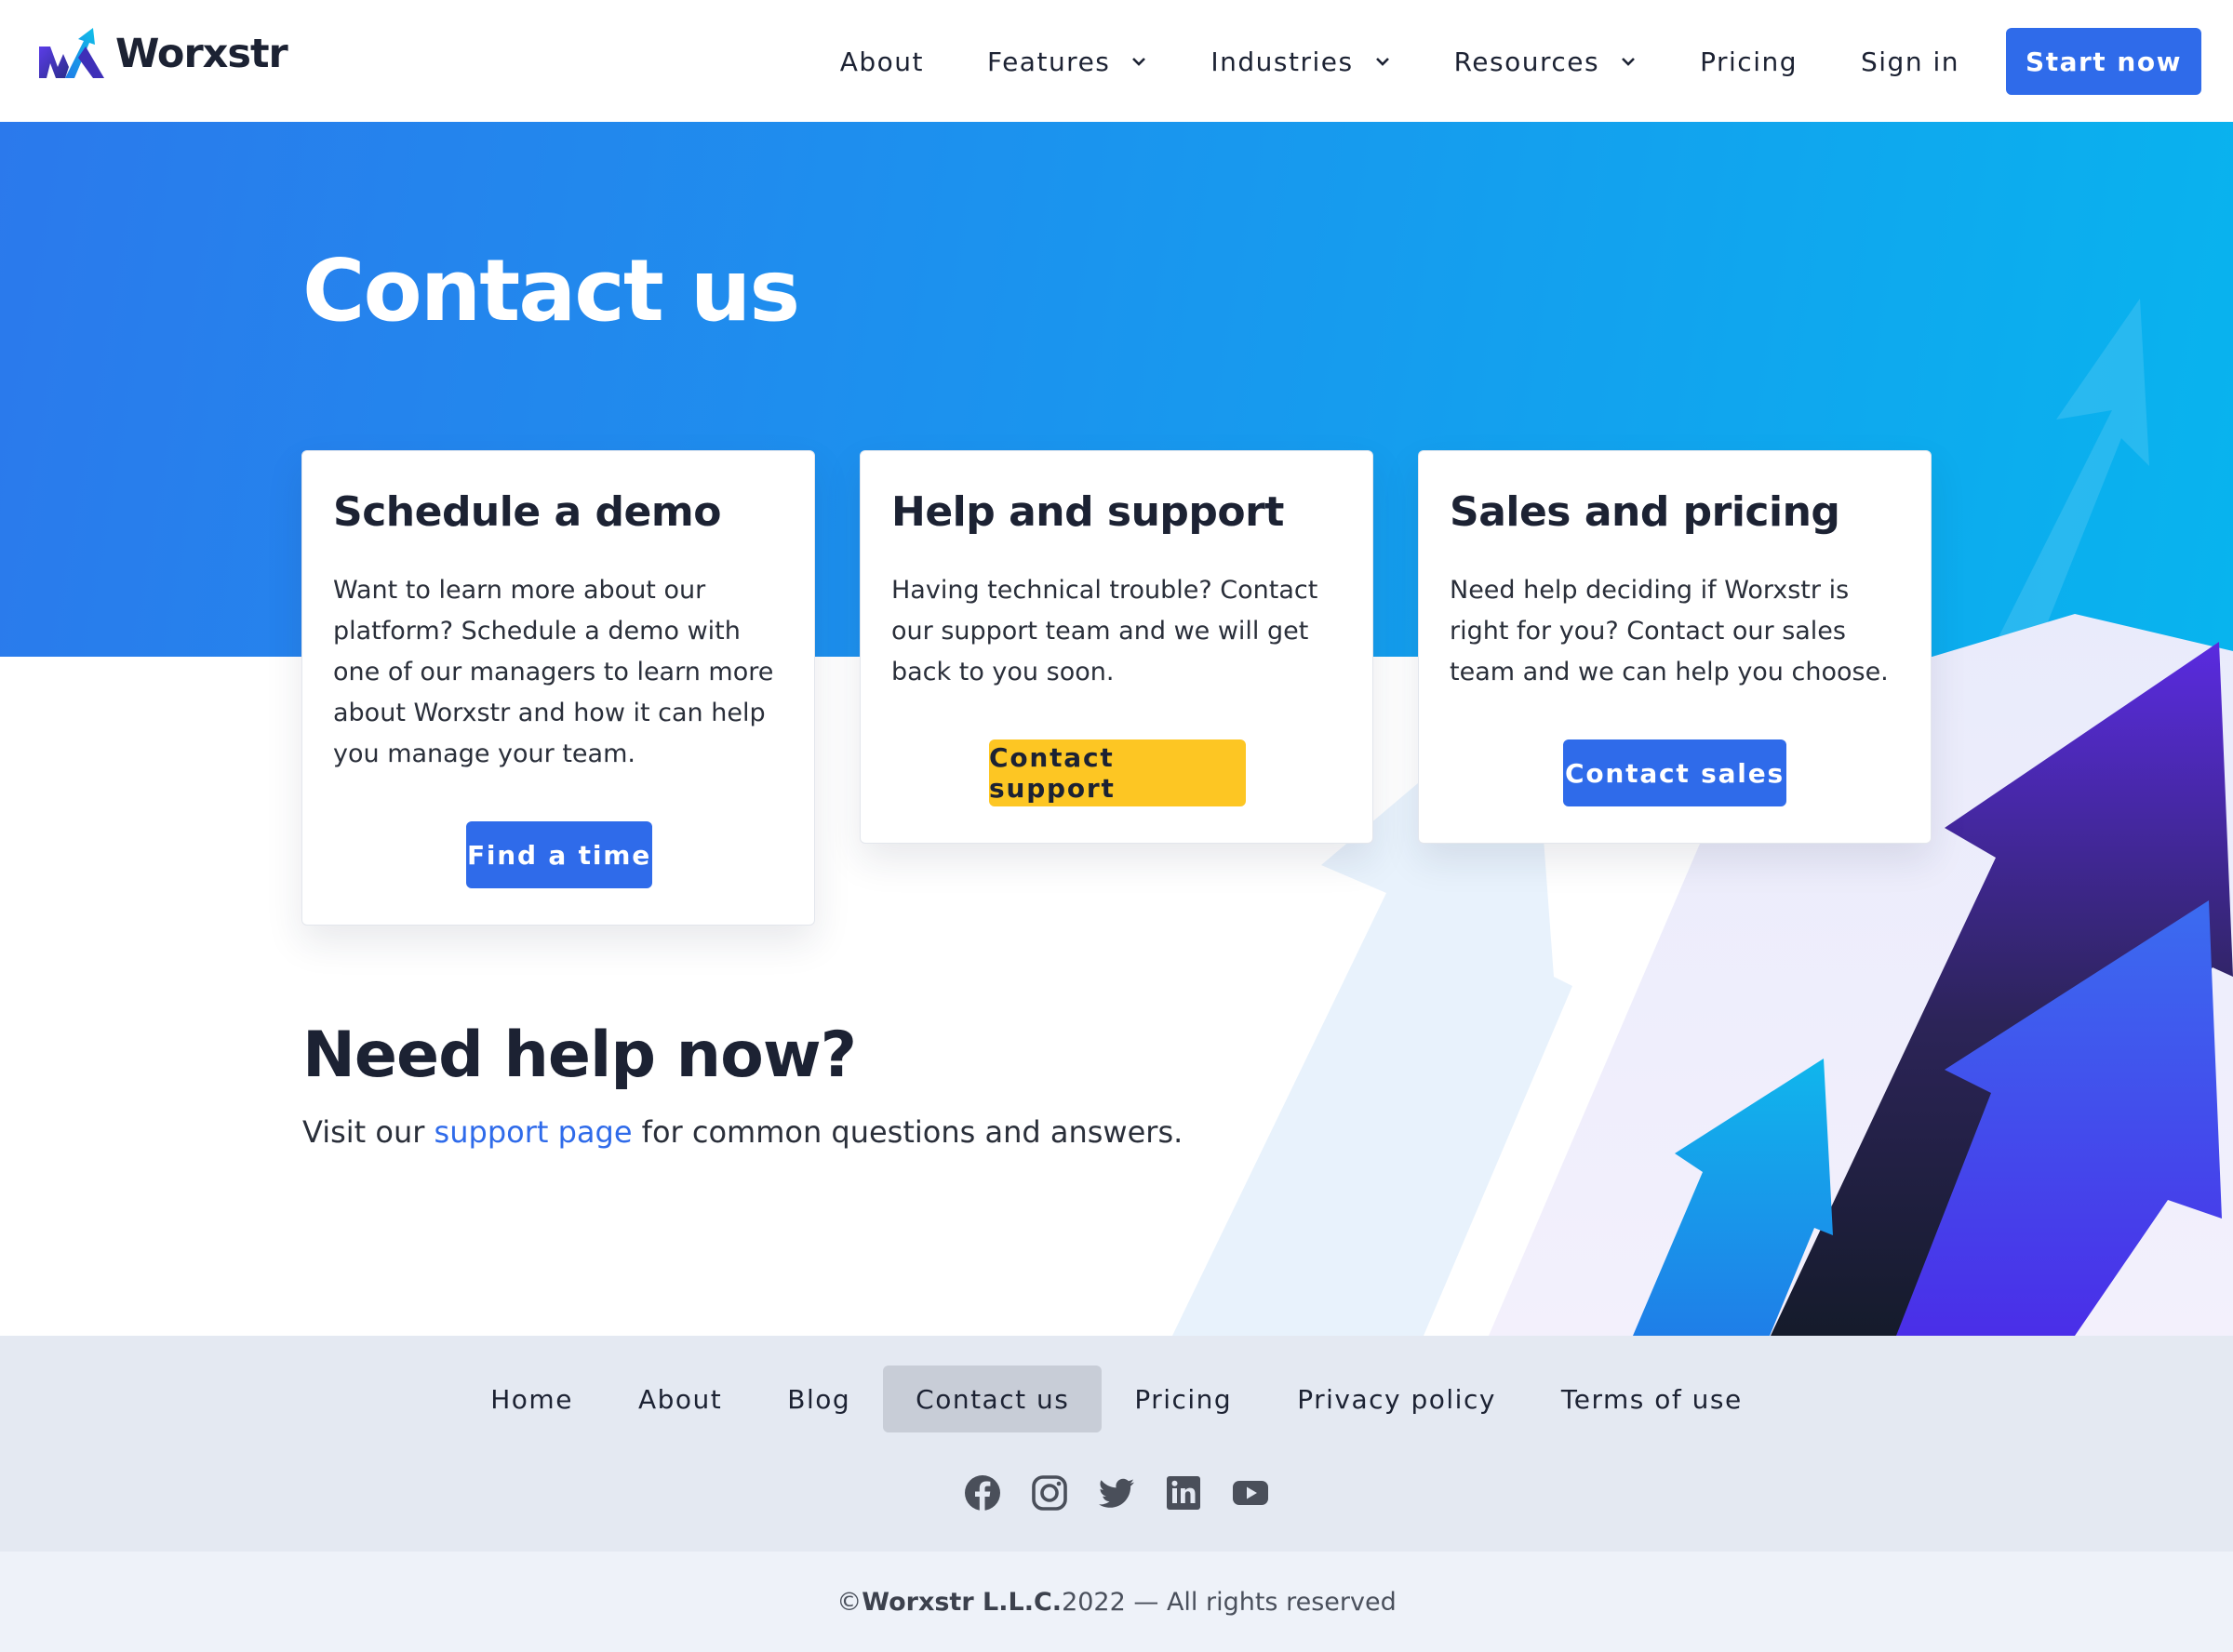 Image resolution: width=2233 pixels, height=1652 pixels. What do you see at coordinates (2068, 478) in the screenshot?
I see `decorative-arrow-icon` at bounding box center [2068, 478].